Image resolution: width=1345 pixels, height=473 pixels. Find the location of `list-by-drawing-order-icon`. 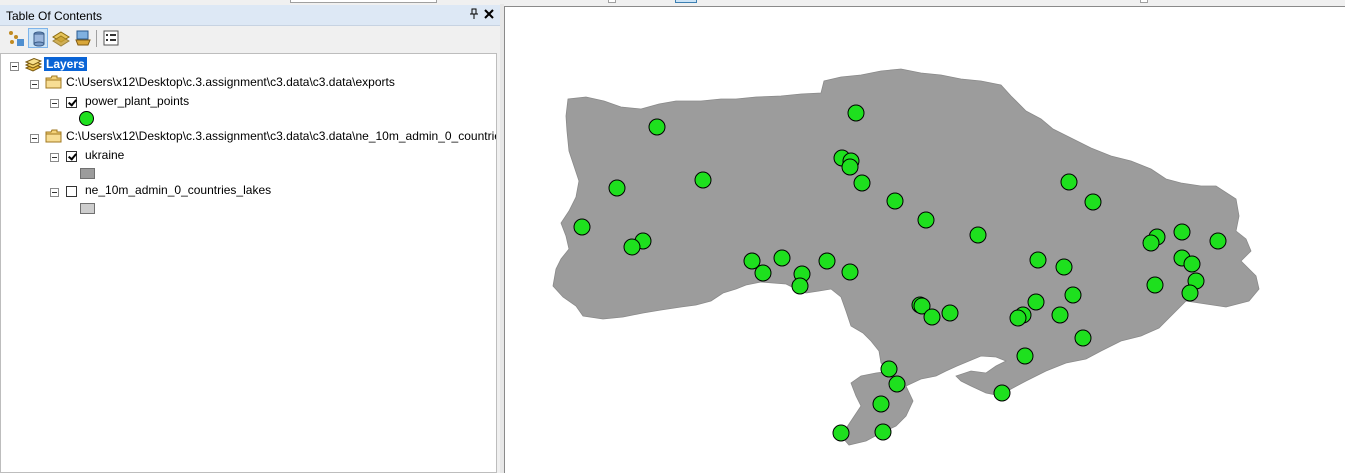

list-by-drawing-order-icon is located at coordinates (16, 38).